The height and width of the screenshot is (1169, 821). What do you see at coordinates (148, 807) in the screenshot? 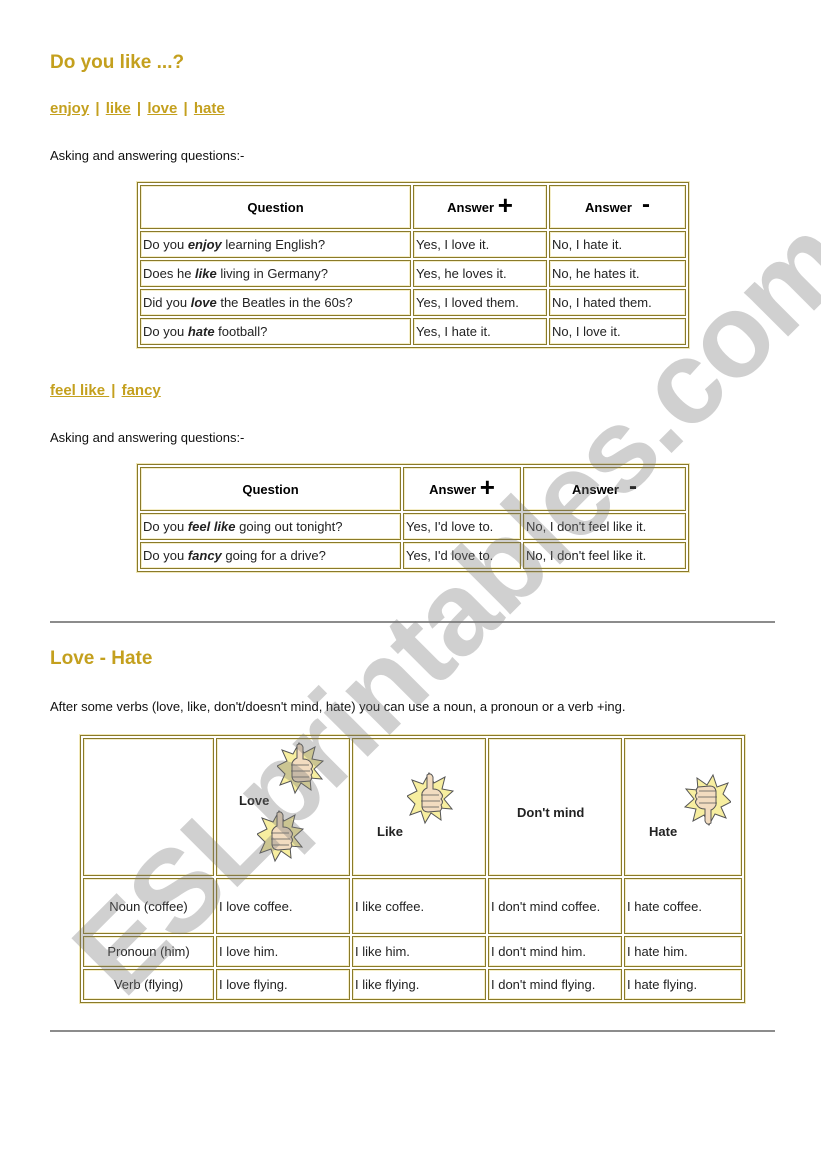
I see `corner-cell` at bounding box center [148, 807].